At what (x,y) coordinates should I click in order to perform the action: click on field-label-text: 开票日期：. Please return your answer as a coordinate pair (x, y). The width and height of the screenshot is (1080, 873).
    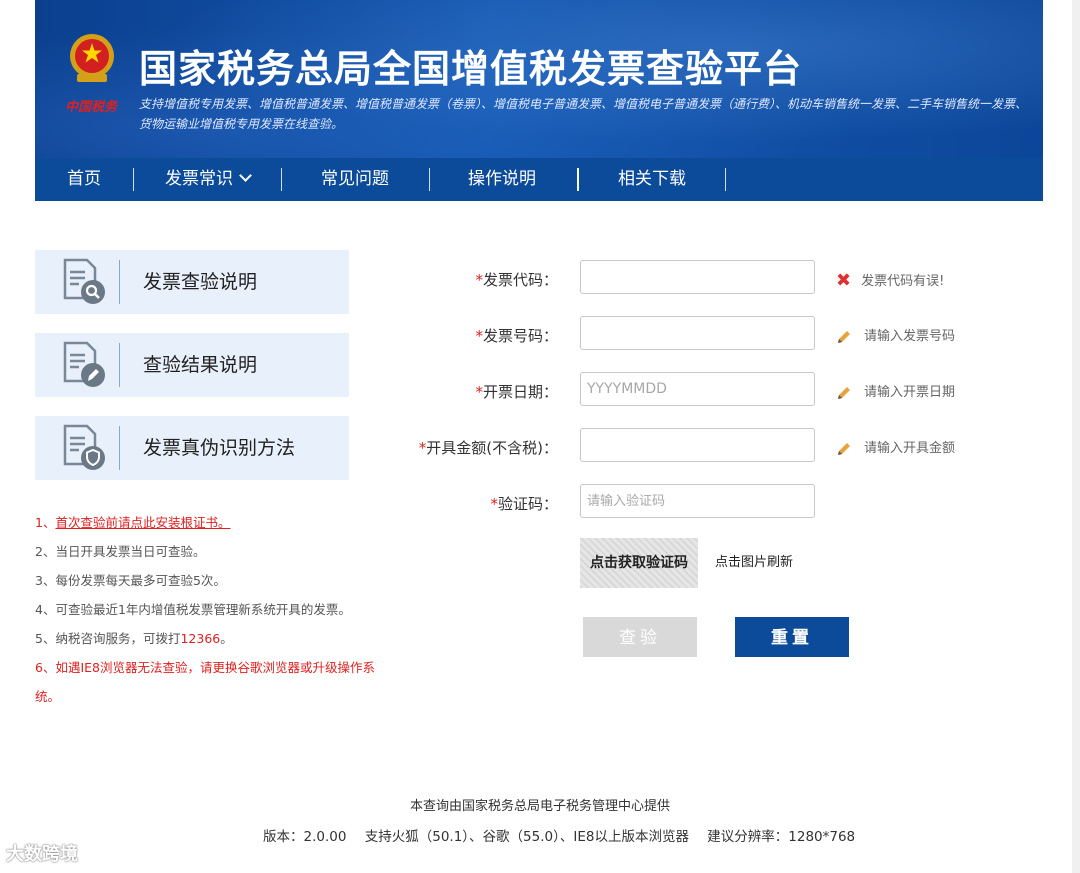
    Looking at the image, I should click on (520, 392).